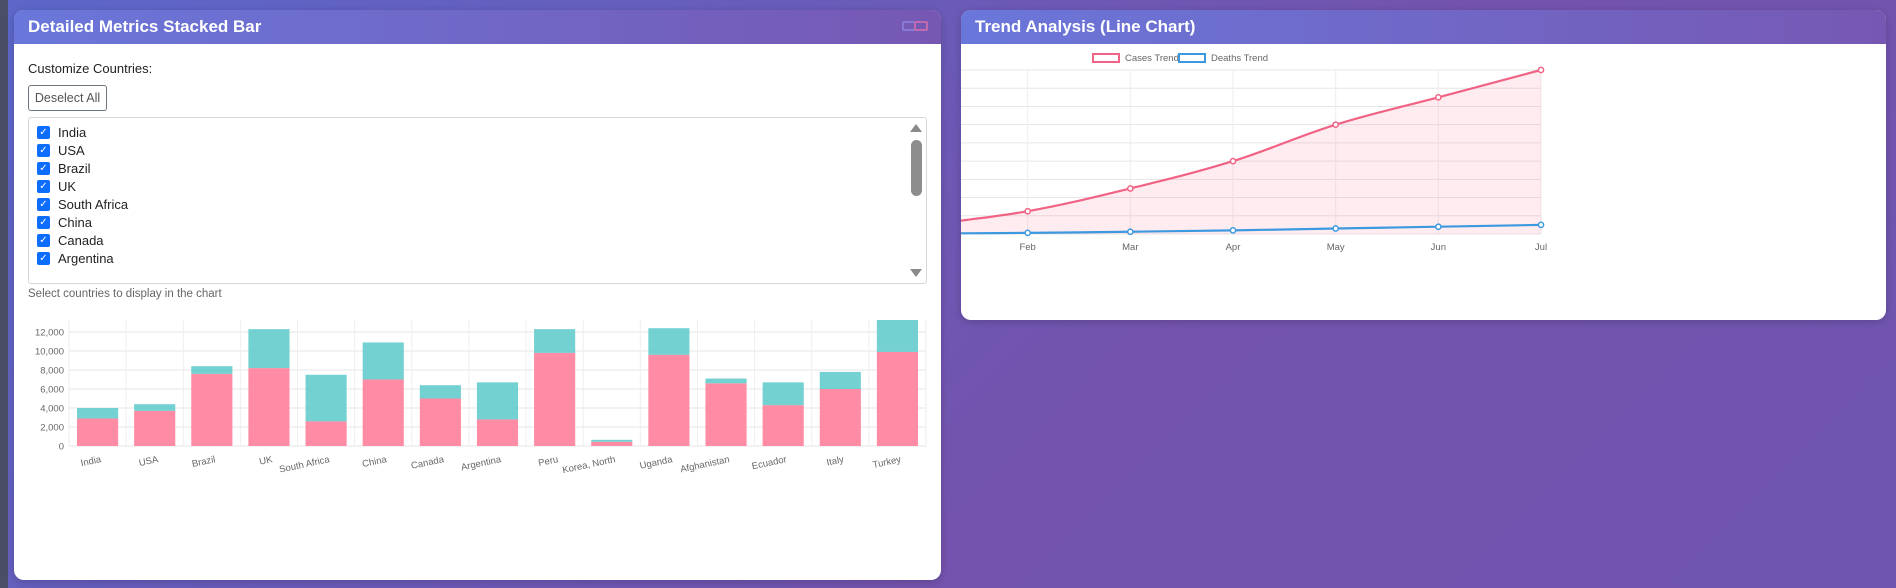 The image size is (1896, 588). What do you see at coordinates (769, 463) in the screenshot?
I see `x-tick-label: Ecuador` at bounding box center [769, 463].